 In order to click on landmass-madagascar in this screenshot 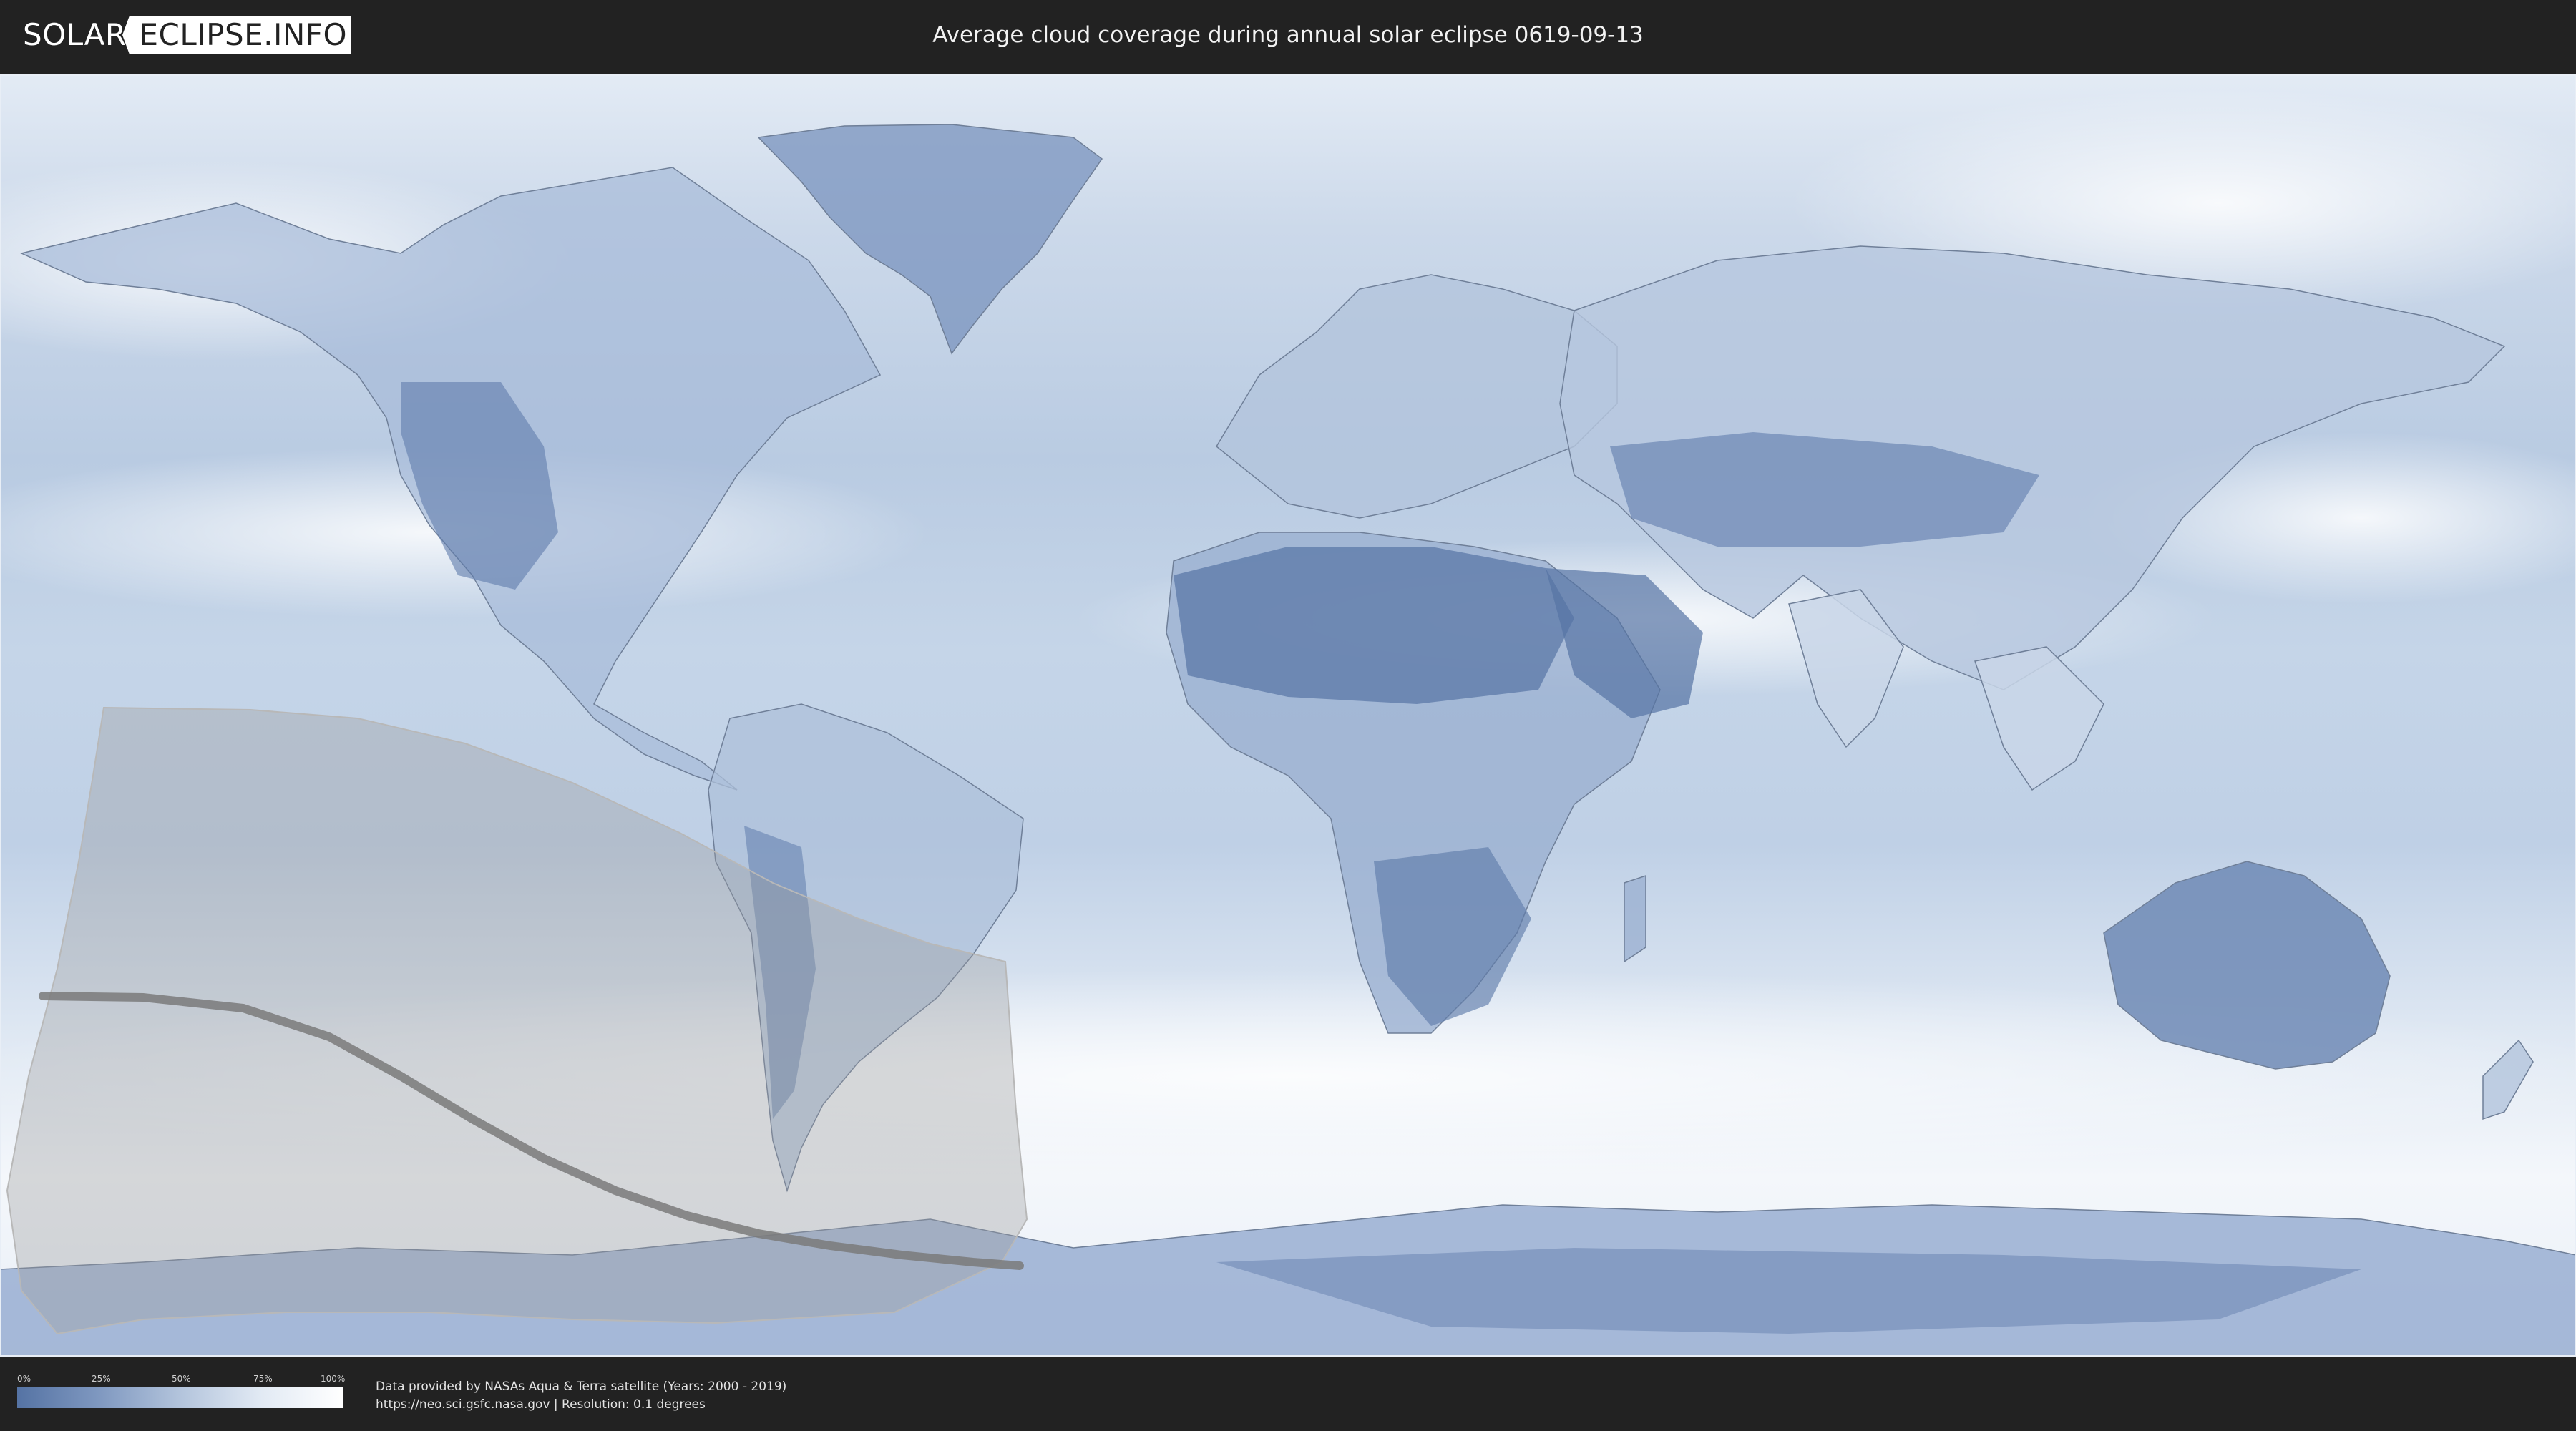, I will do `click(1635, 919)`.